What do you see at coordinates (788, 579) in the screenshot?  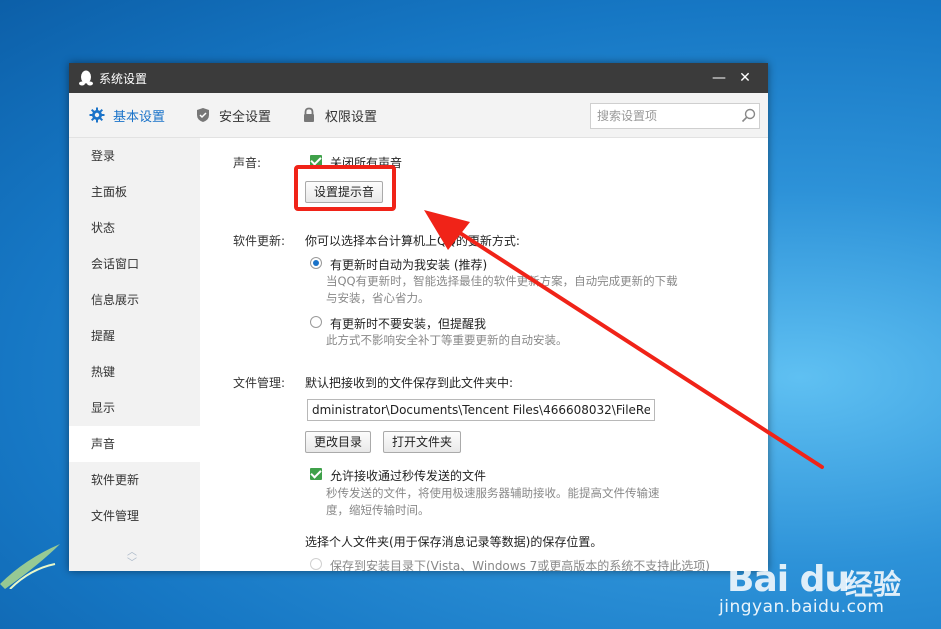 I see `baidu-logo-text: Bai du` at bounding box center [788, 579].